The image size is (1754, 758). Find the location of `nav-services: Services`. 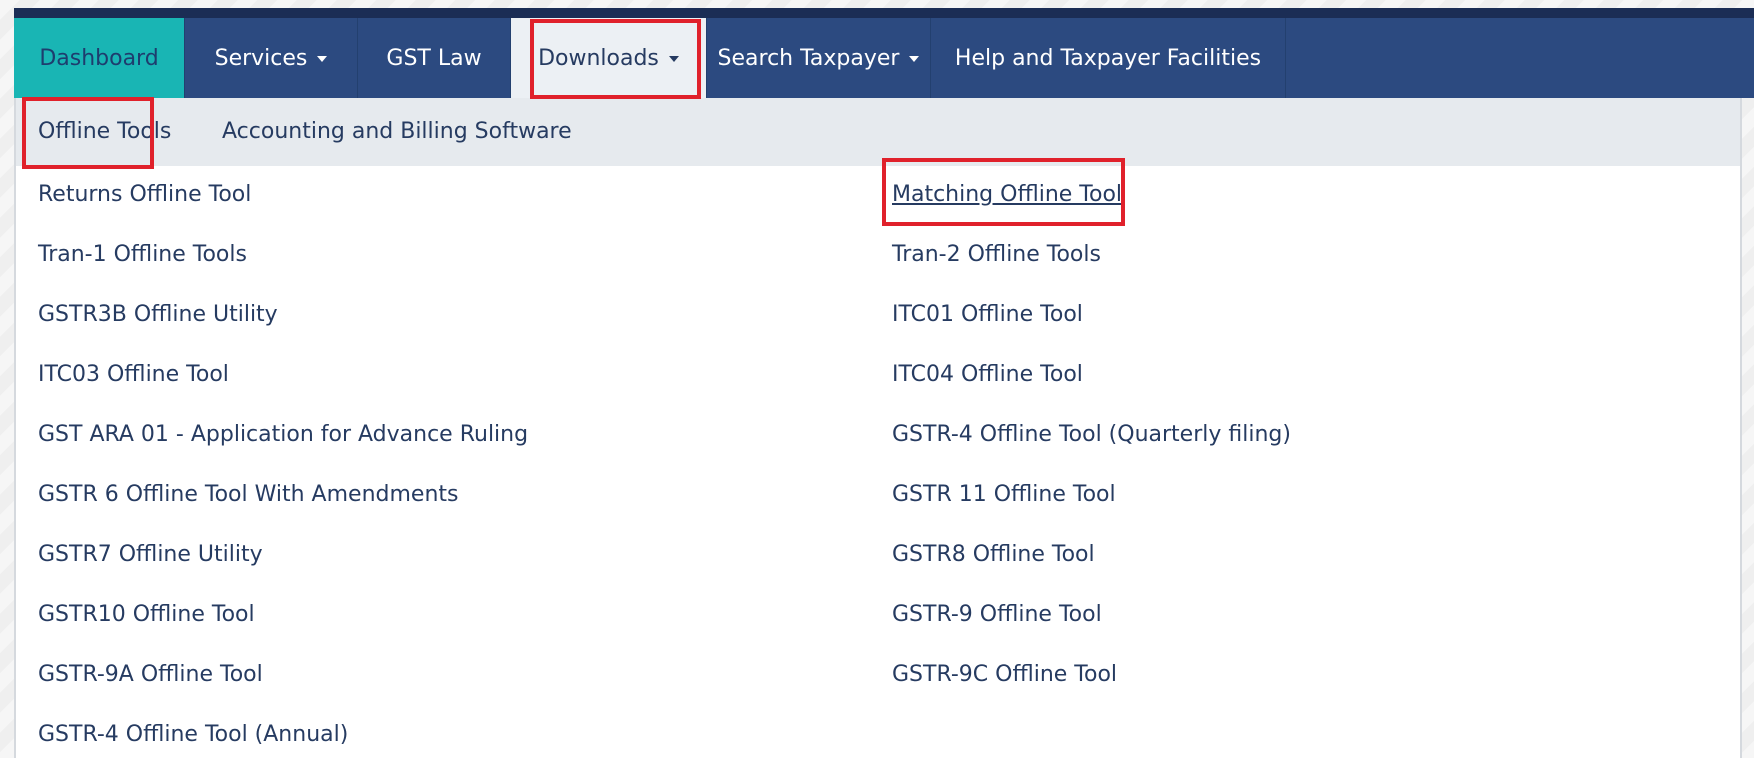

nav-services: Services is located at coordinates (271, 58).